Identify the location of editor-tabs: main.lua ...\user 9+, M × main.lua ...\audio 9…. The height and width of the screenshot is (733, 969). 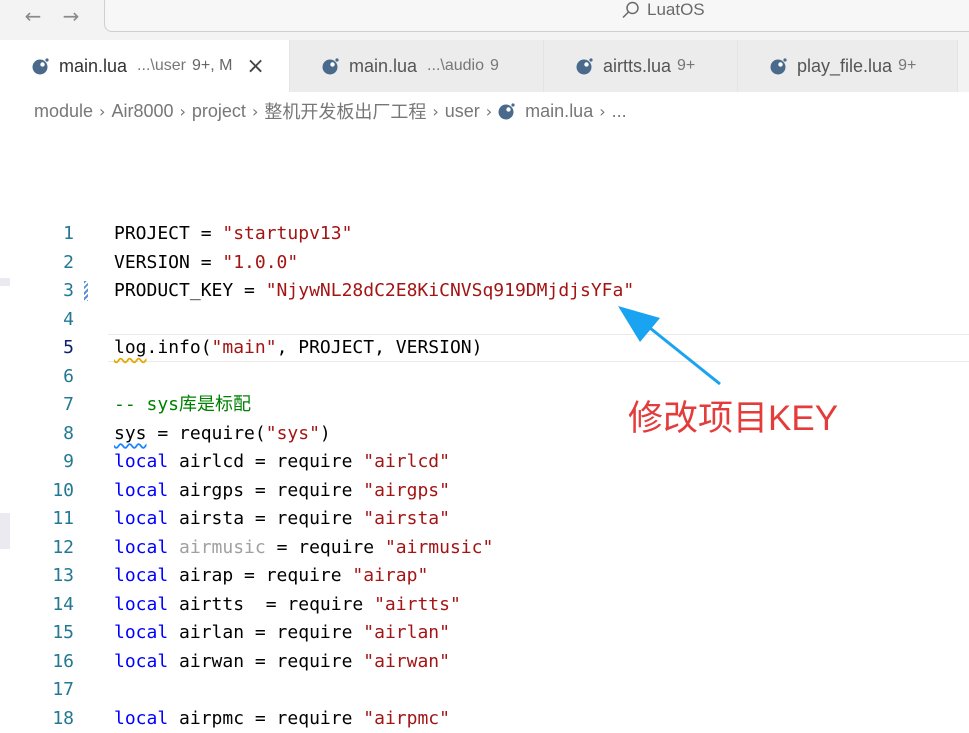
(484, 66).